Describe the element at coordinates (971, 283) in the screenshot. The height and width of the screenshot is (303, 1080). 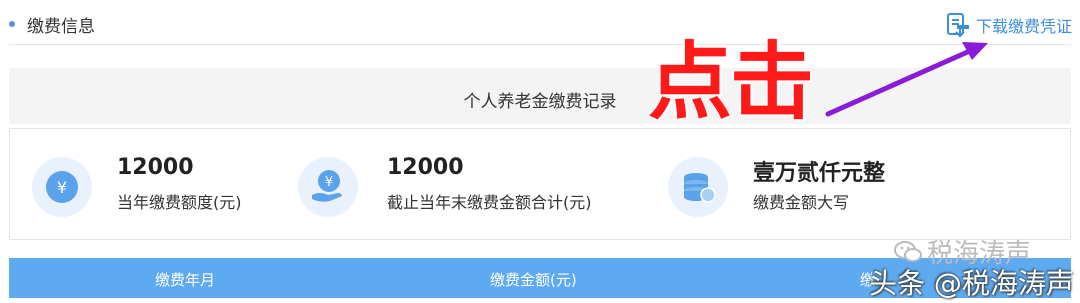
I see `toutiao-watermark: 头条 @税海涛声` at that location.